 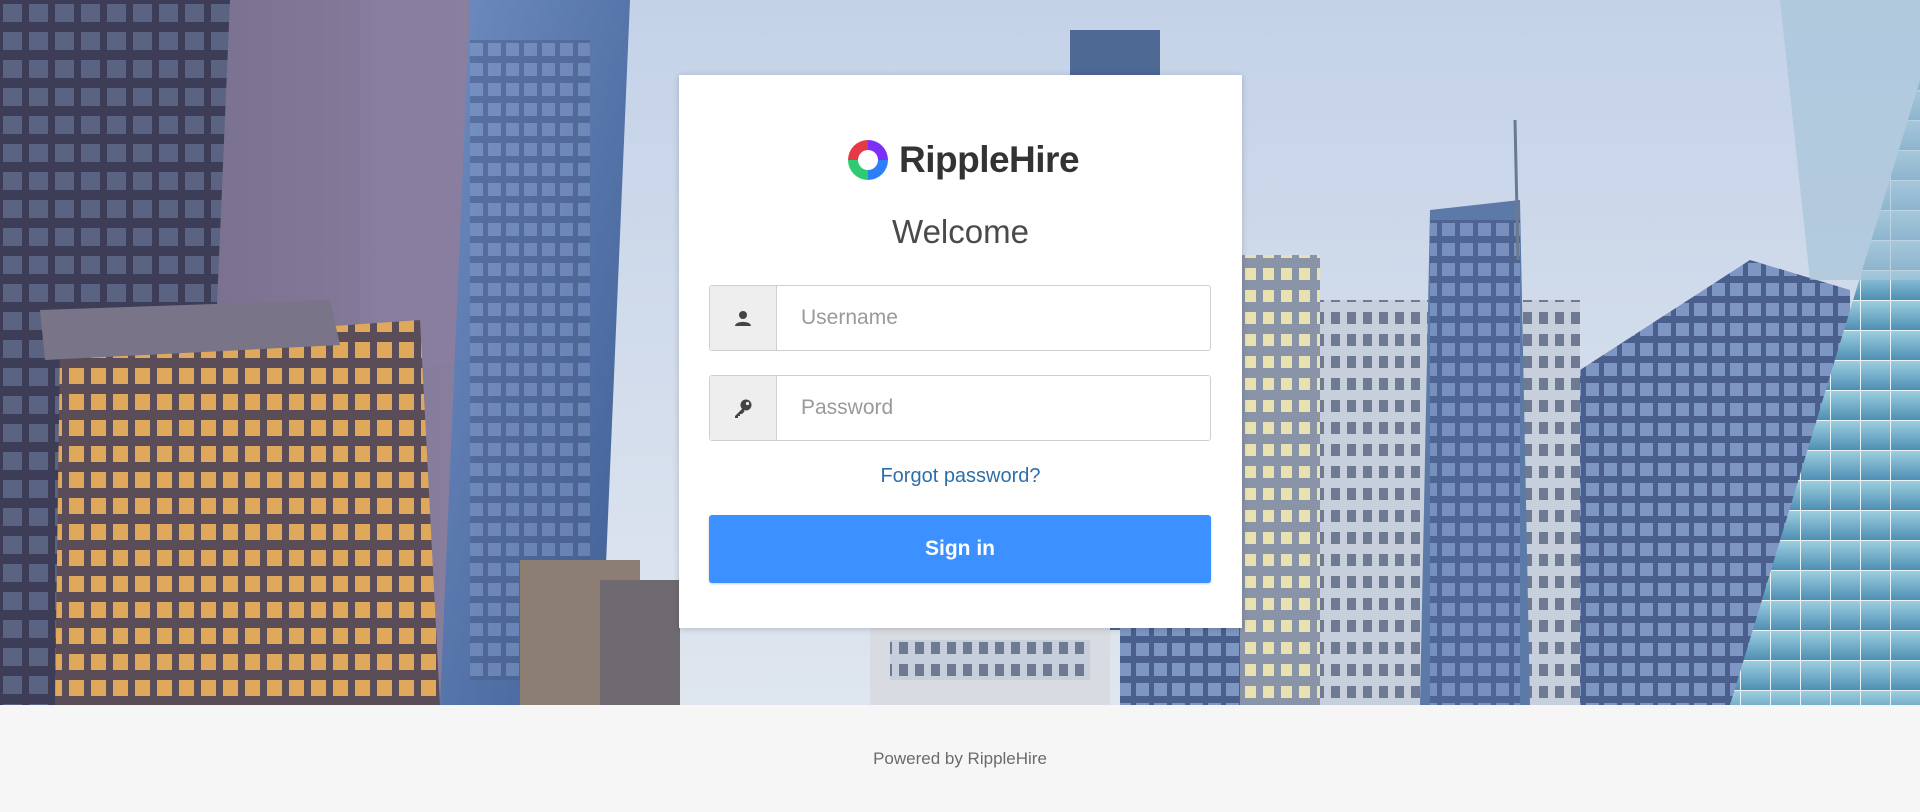 I want to click on password-input, so click(x=993, y=408).